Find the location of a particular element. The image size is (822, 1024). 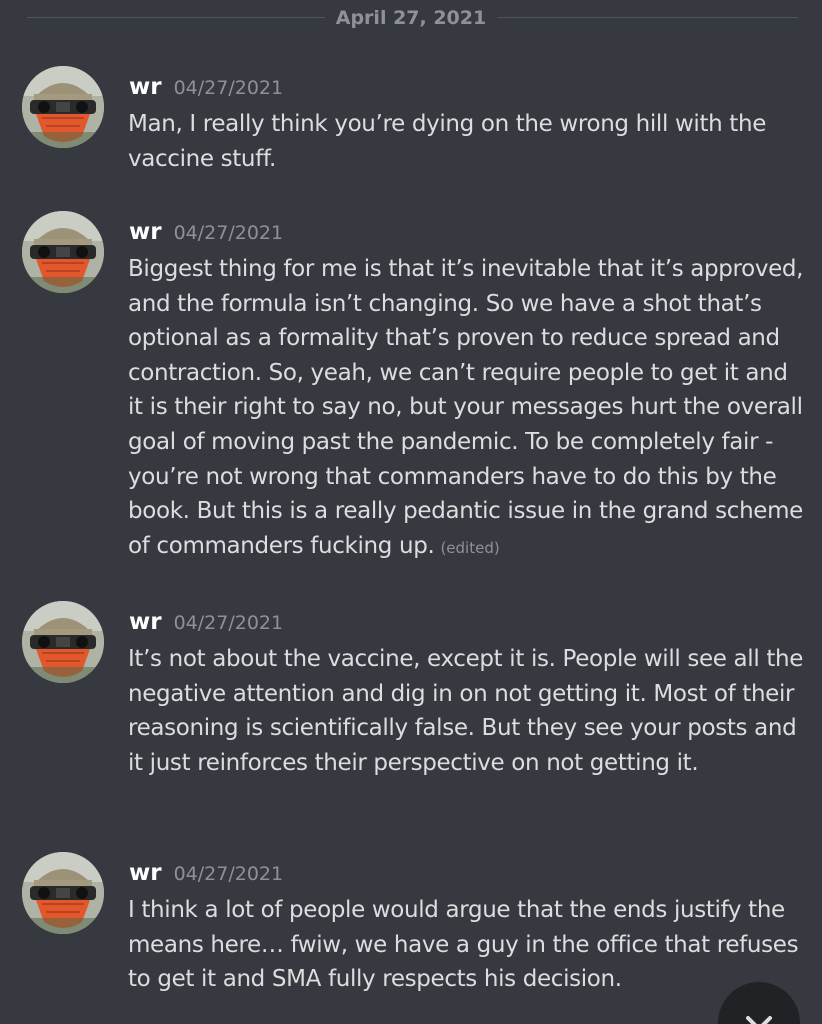

date-divider: April 27, 2021 is located at coordinates (411, 18).